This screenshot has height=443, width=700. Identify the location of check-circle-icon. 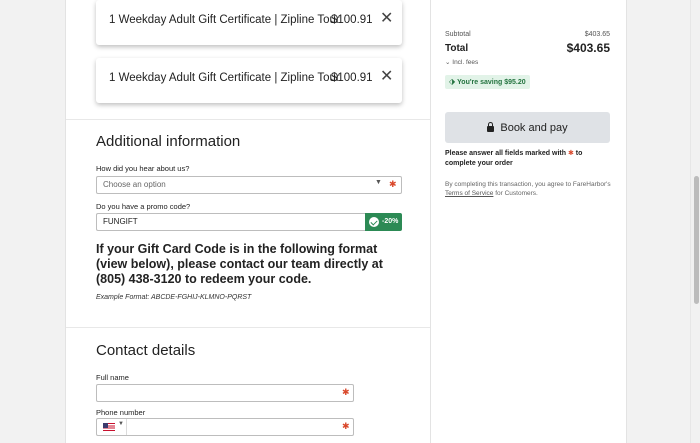
(374, 222).